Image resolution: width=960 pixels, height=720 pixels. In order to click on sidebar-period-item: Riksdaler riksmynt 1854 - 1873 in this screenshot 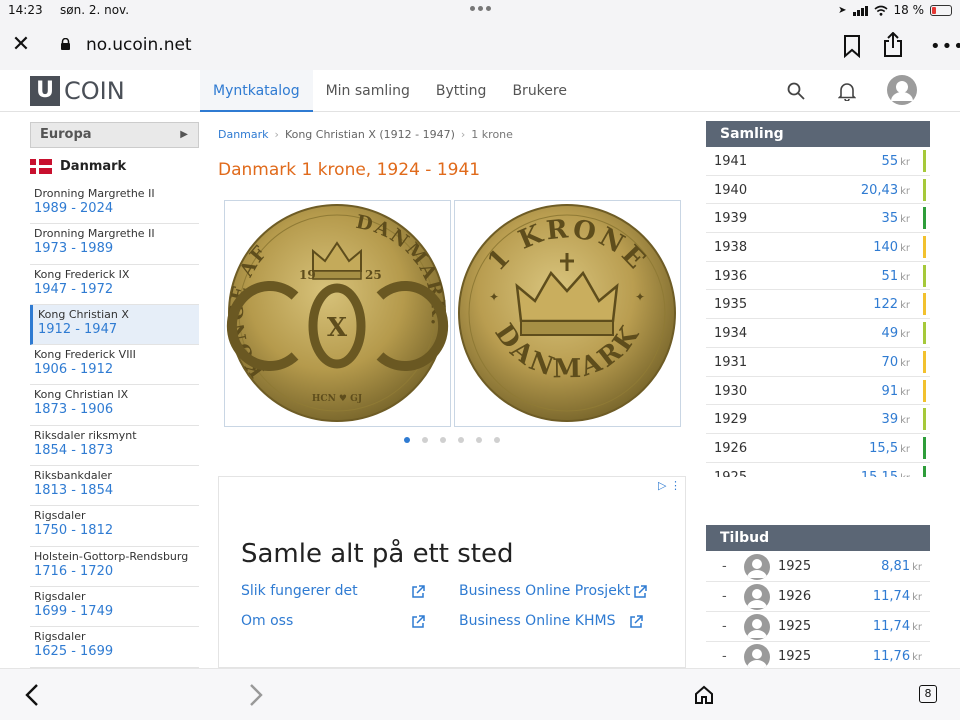, I will do `click(114, 446)`.